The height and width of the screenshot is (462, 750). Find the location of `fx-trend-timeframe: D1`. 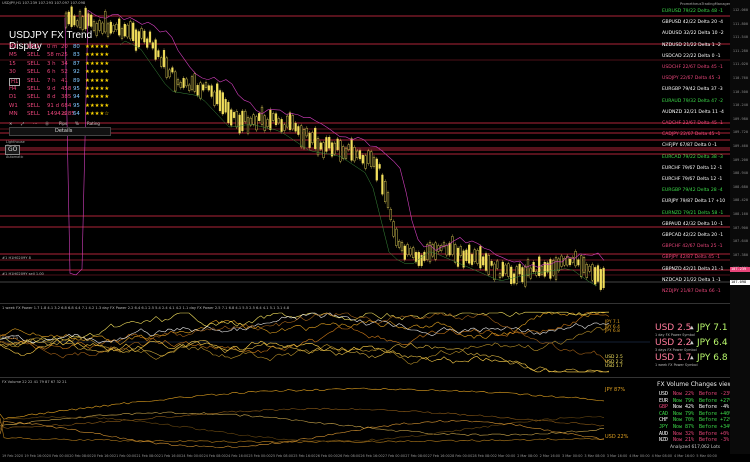

fx-trend-timeframe: D1 is located at coordinates (13, 97).